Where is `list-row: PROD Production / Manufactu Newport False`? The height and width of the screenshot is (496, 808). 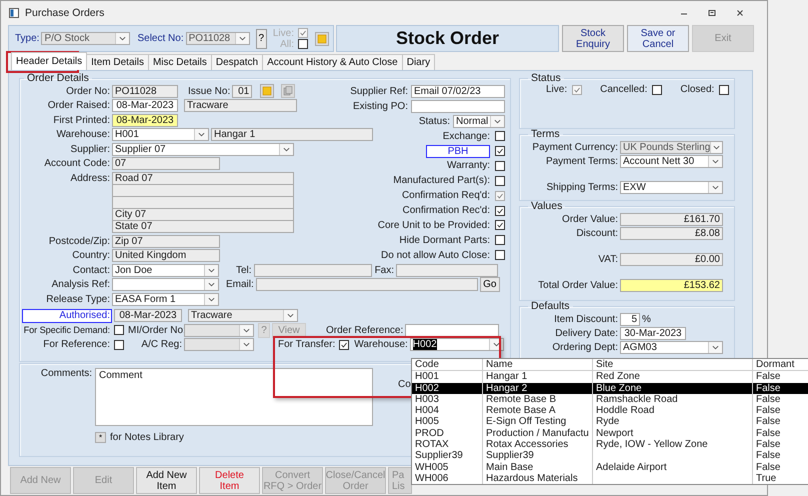
list-row: PROD Production / Manufactu Newport False is located at coordinates (610, 434).